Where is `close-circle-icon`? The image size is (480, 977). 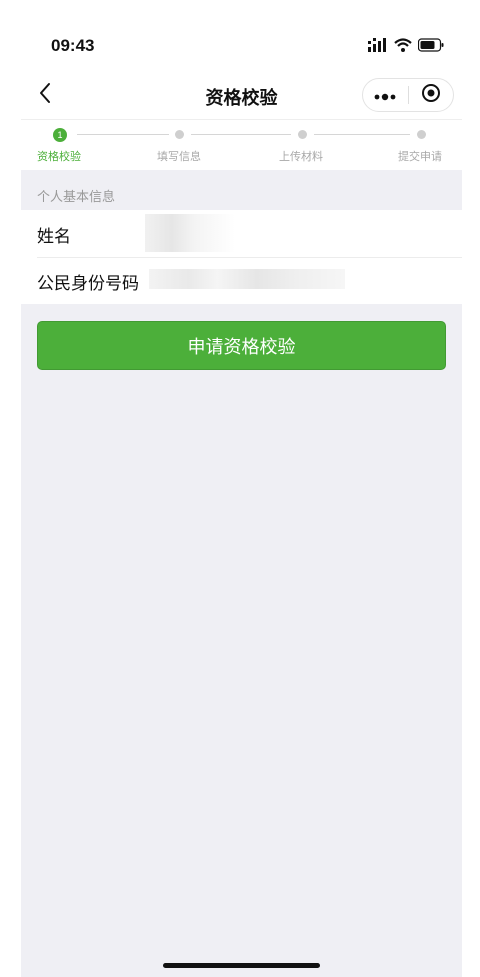
close-circle-icon is located at coordinates (431, 95).